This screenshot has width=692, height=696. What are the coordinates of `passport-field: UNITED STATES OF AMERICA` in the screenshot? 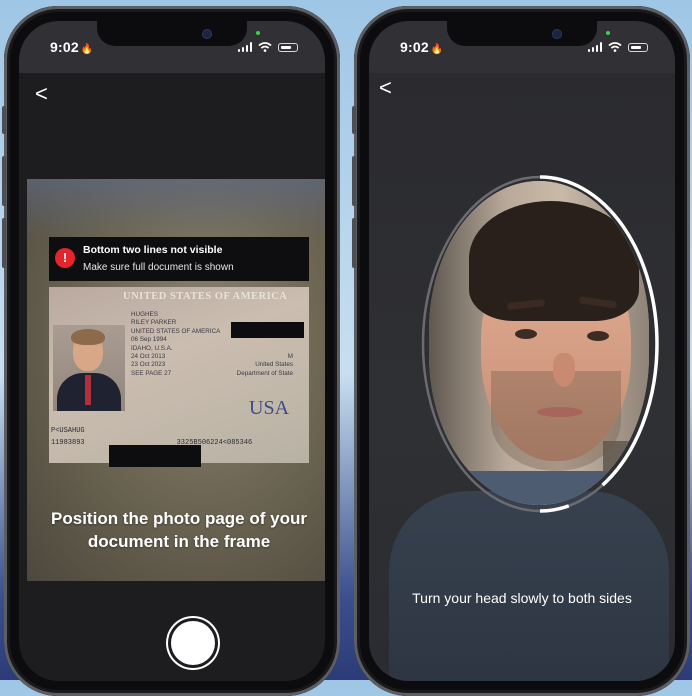 It's located at (176, 331).